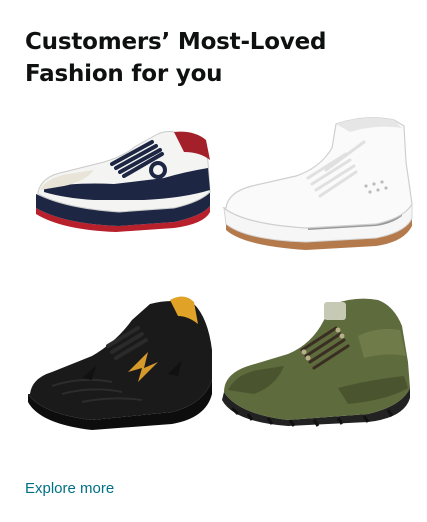 The image size is (427, 522). I want to click on card-title: Customers’ Most-Loved Fashion for you, so click(215, 58).